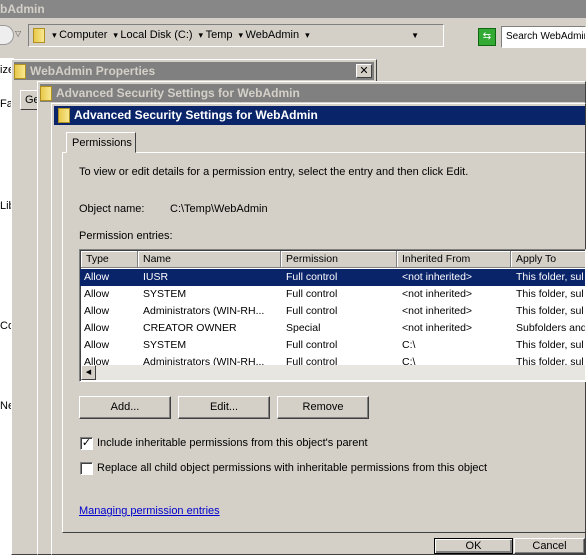 The image size is (586, 555). Describe the element at coordinates (93, 71) in the screenshot. I see `properties-title: WebAdmin Properties` at that location.